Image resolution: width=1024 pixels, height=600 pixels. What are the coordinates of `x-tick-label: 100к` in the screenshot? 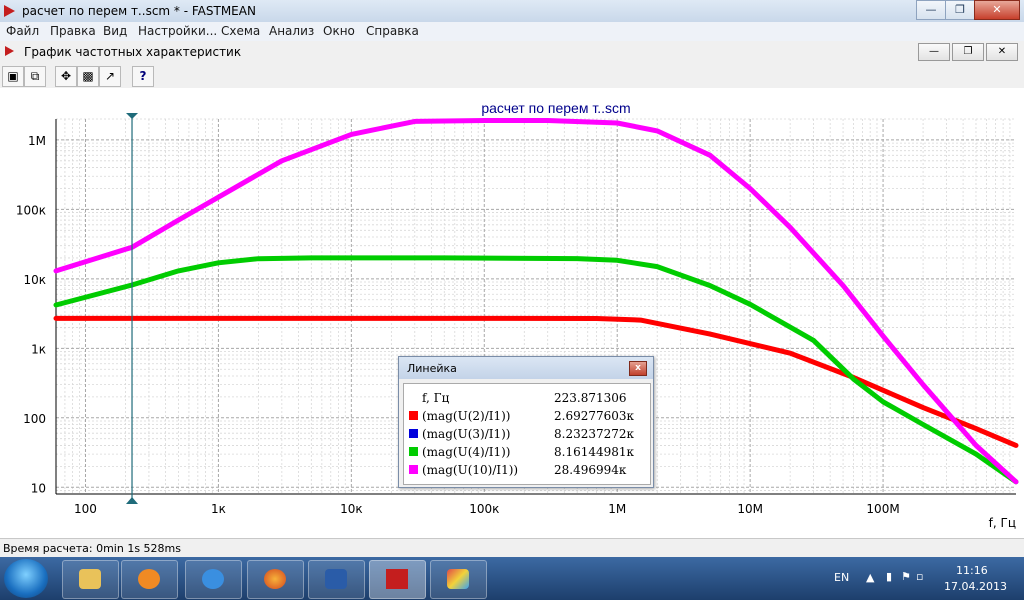 It's located at (484, 509).